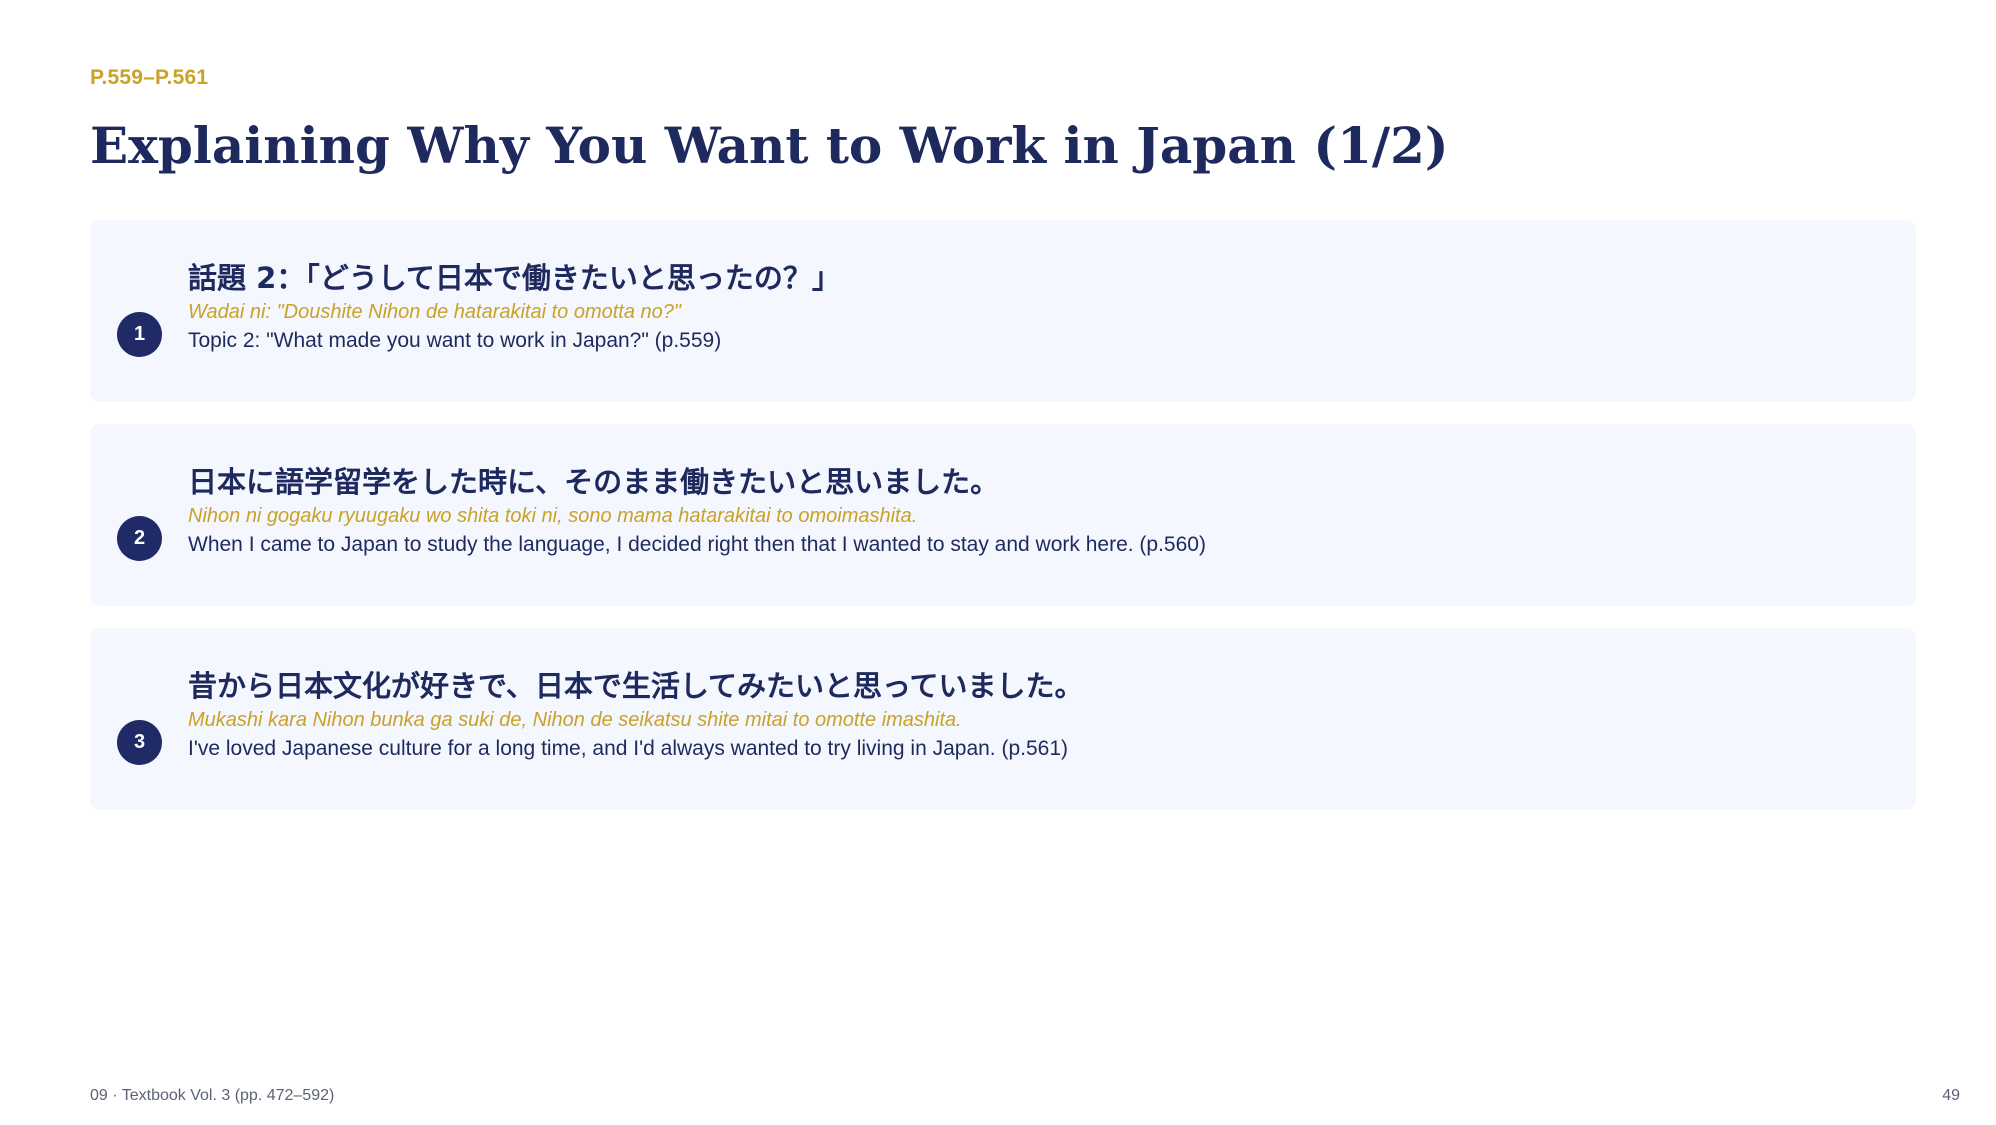 The image size is (1996, 1125). Describe the element at coordinates (149, 77) in the screenshot. I see `page-range-label: P.559–P.561` at that location.